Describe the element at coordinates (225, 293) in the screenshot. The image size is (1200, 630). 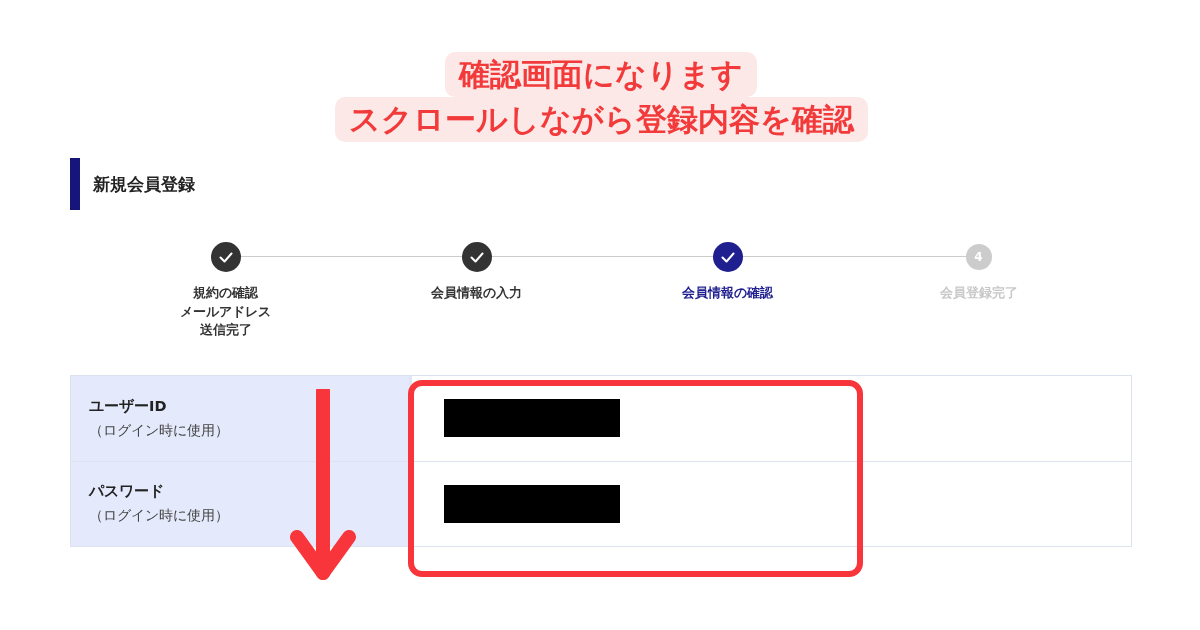
I see `step-label: 規約の確認` at that location.